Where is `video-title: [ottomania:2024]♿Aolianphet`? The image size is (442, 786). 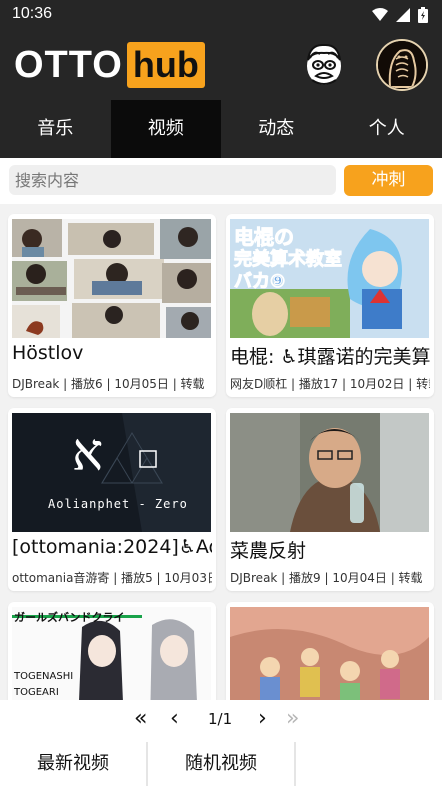
video-title: [ottomania:2024]♿Aolianphet is located at coordinates (112, 547).